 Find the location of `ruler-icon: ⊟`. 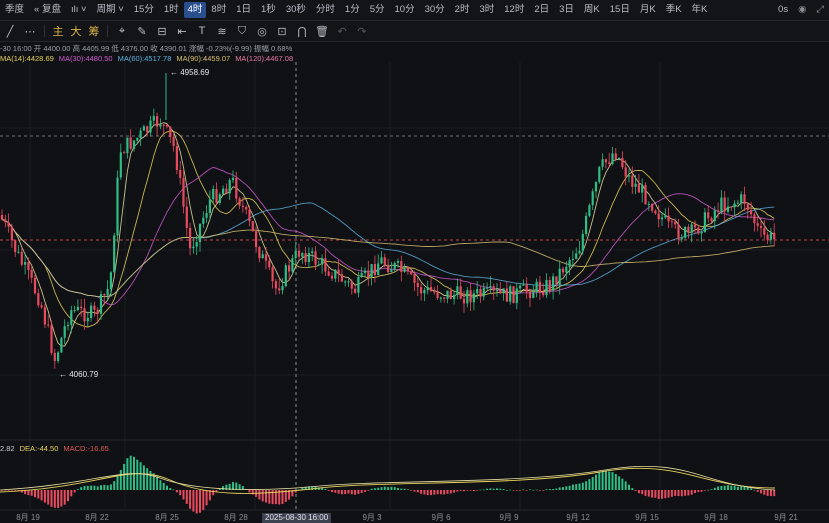

ruler-icon: ⊟ is located at coordinates (162, 31).